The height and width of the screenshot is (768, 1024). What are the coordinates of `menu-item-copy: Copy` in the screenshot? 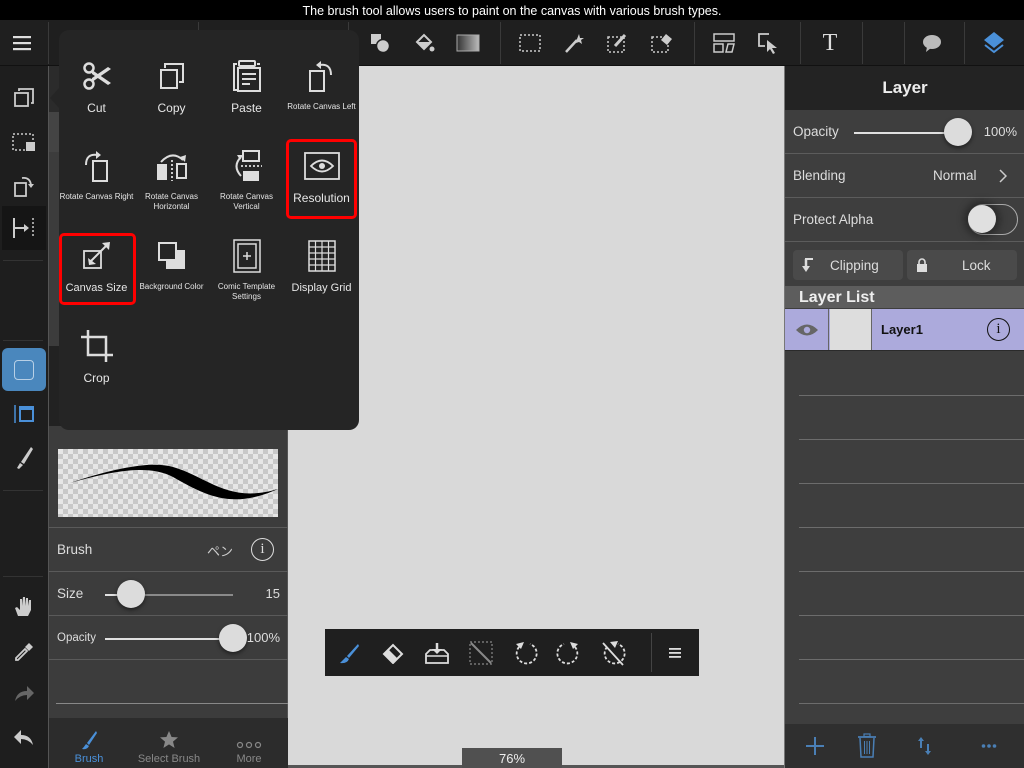 It's located at (171, 95).